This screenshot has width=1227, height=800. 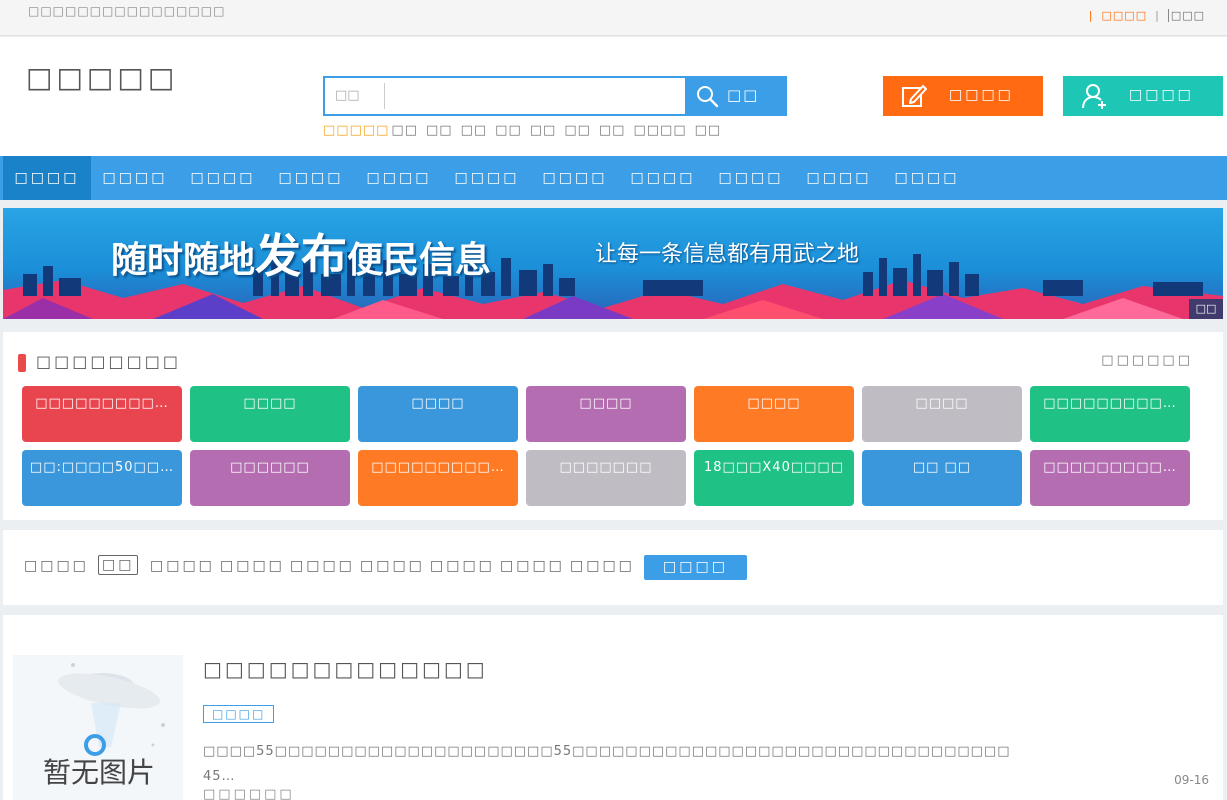 What do you see at coordinates (1161, 95) in the screenshot?
I see `user-center-label: □□□□` at bounding box center [1161, 95].